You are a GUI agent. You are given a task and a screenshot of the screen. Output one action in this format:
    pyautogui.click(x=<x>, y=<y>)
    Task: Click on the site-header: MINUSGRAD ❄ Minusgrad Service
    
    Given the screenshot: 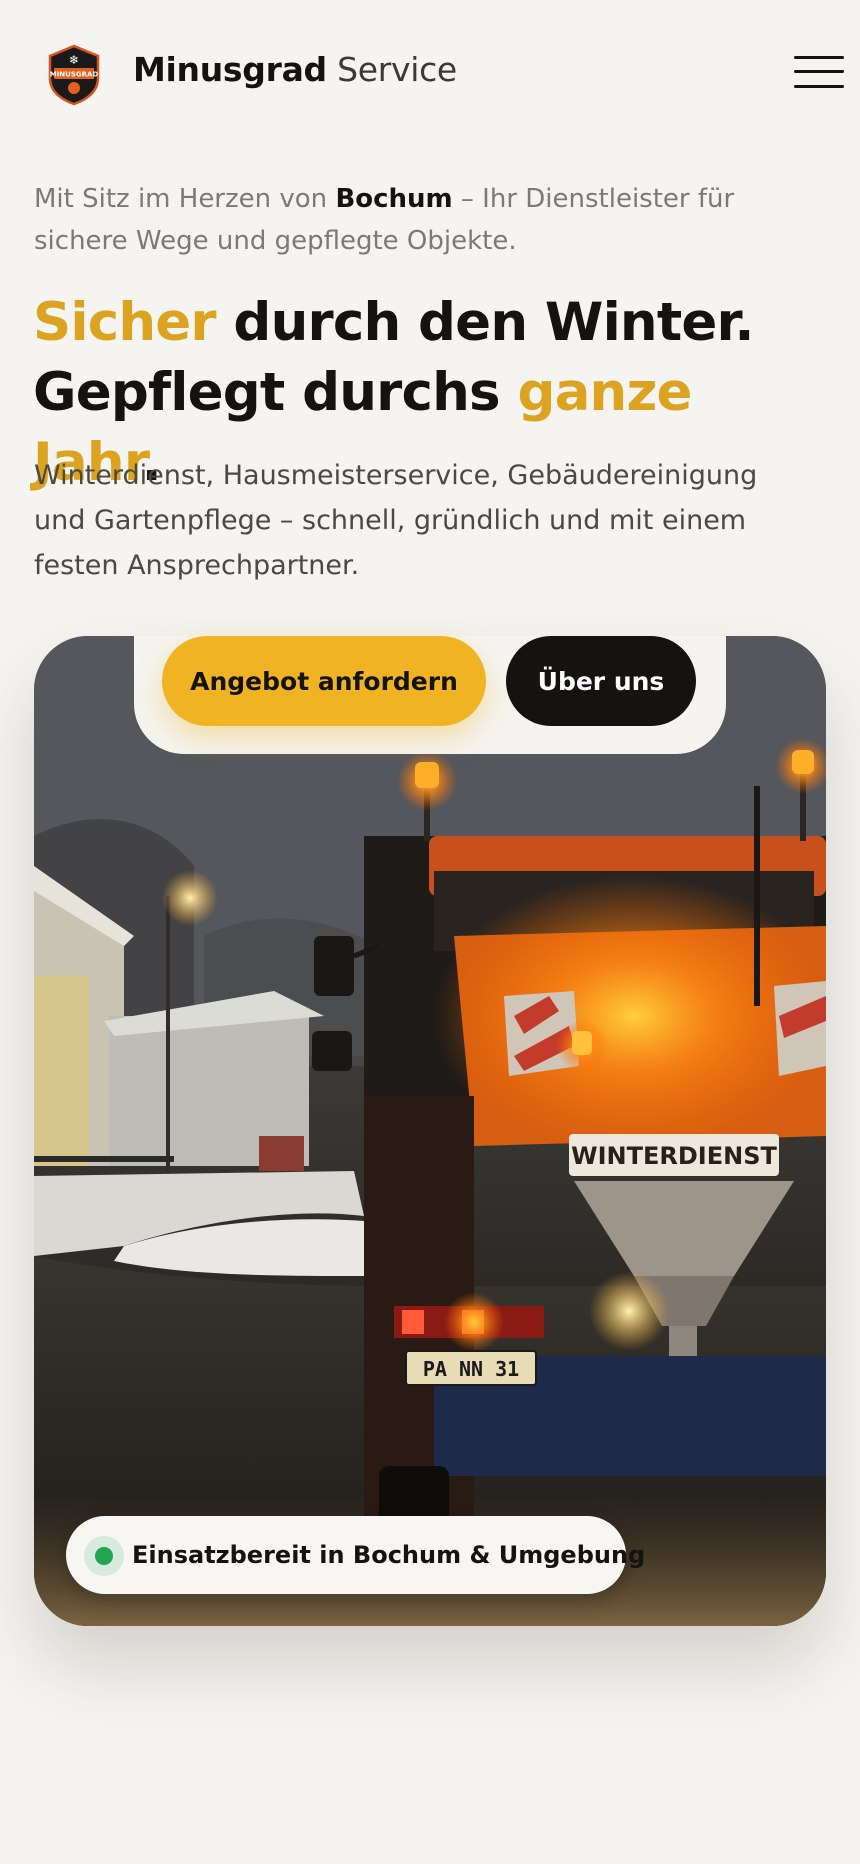 What is the action you would take?
    pyautogui.click(x=430, y=70)
    